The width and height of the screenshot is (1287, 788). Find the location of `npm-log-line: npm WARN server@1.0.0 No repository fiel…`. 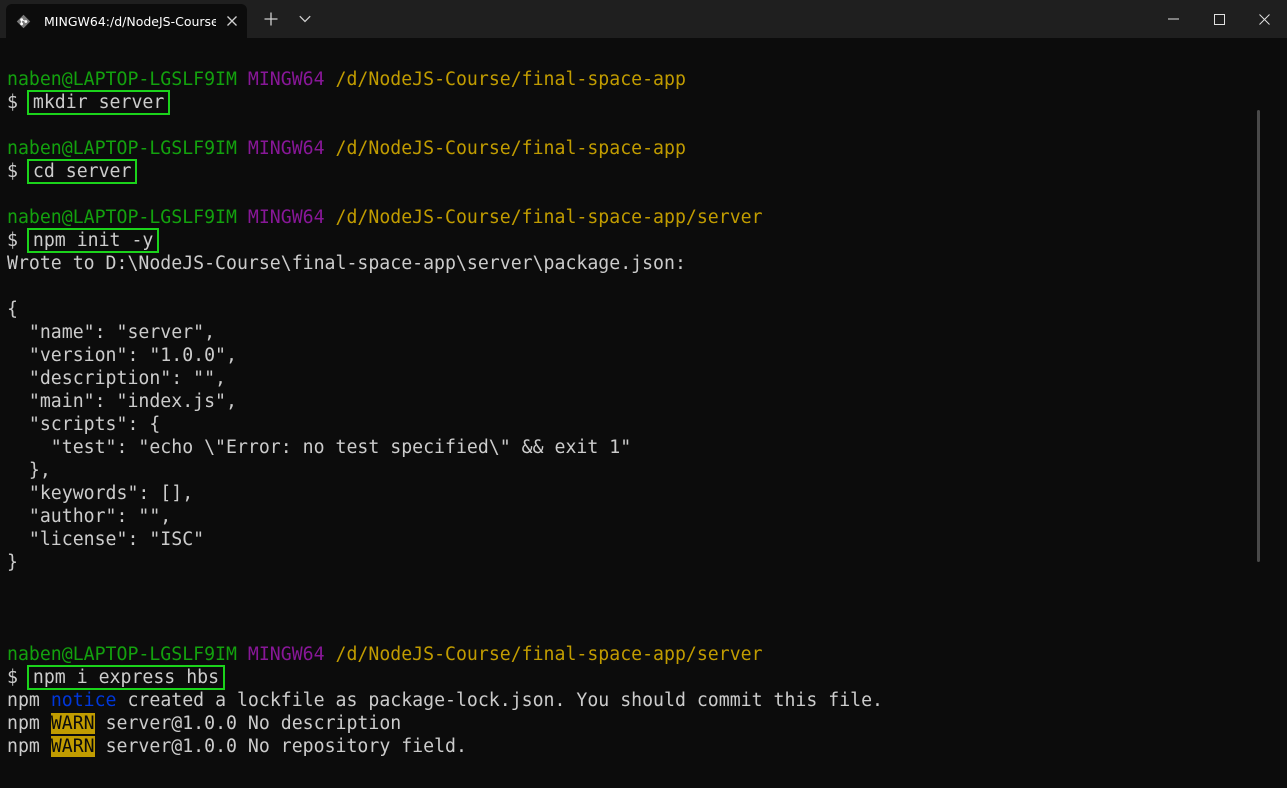

npm-log-line: npm WARN server@1.0.0 No repository fiel… is located at coordinates (237, 746).